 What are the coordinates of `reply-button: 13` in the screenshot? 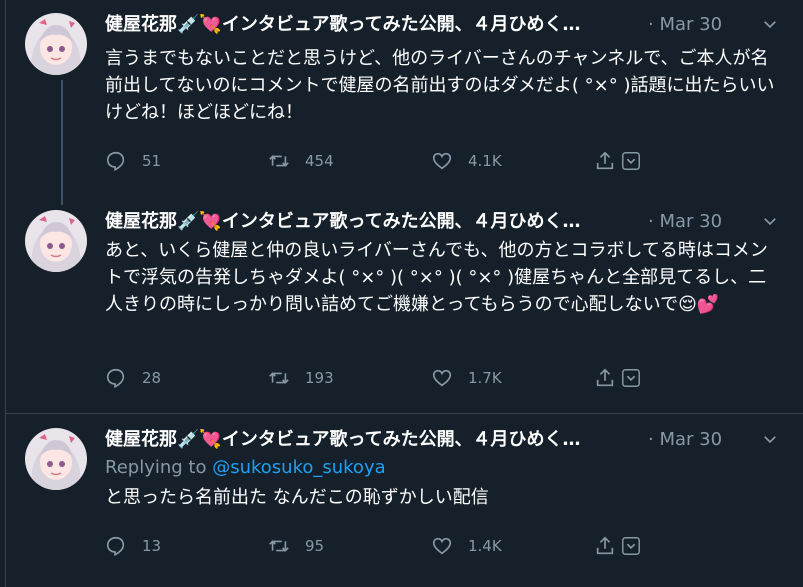 It's located at (133, 546).